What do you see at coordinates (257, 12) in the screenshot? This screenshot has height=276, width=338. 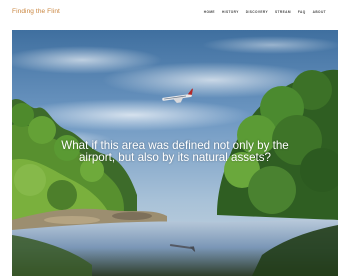 I see `nav-discovery: DISCOVERY` at bounding box center [257, 12].